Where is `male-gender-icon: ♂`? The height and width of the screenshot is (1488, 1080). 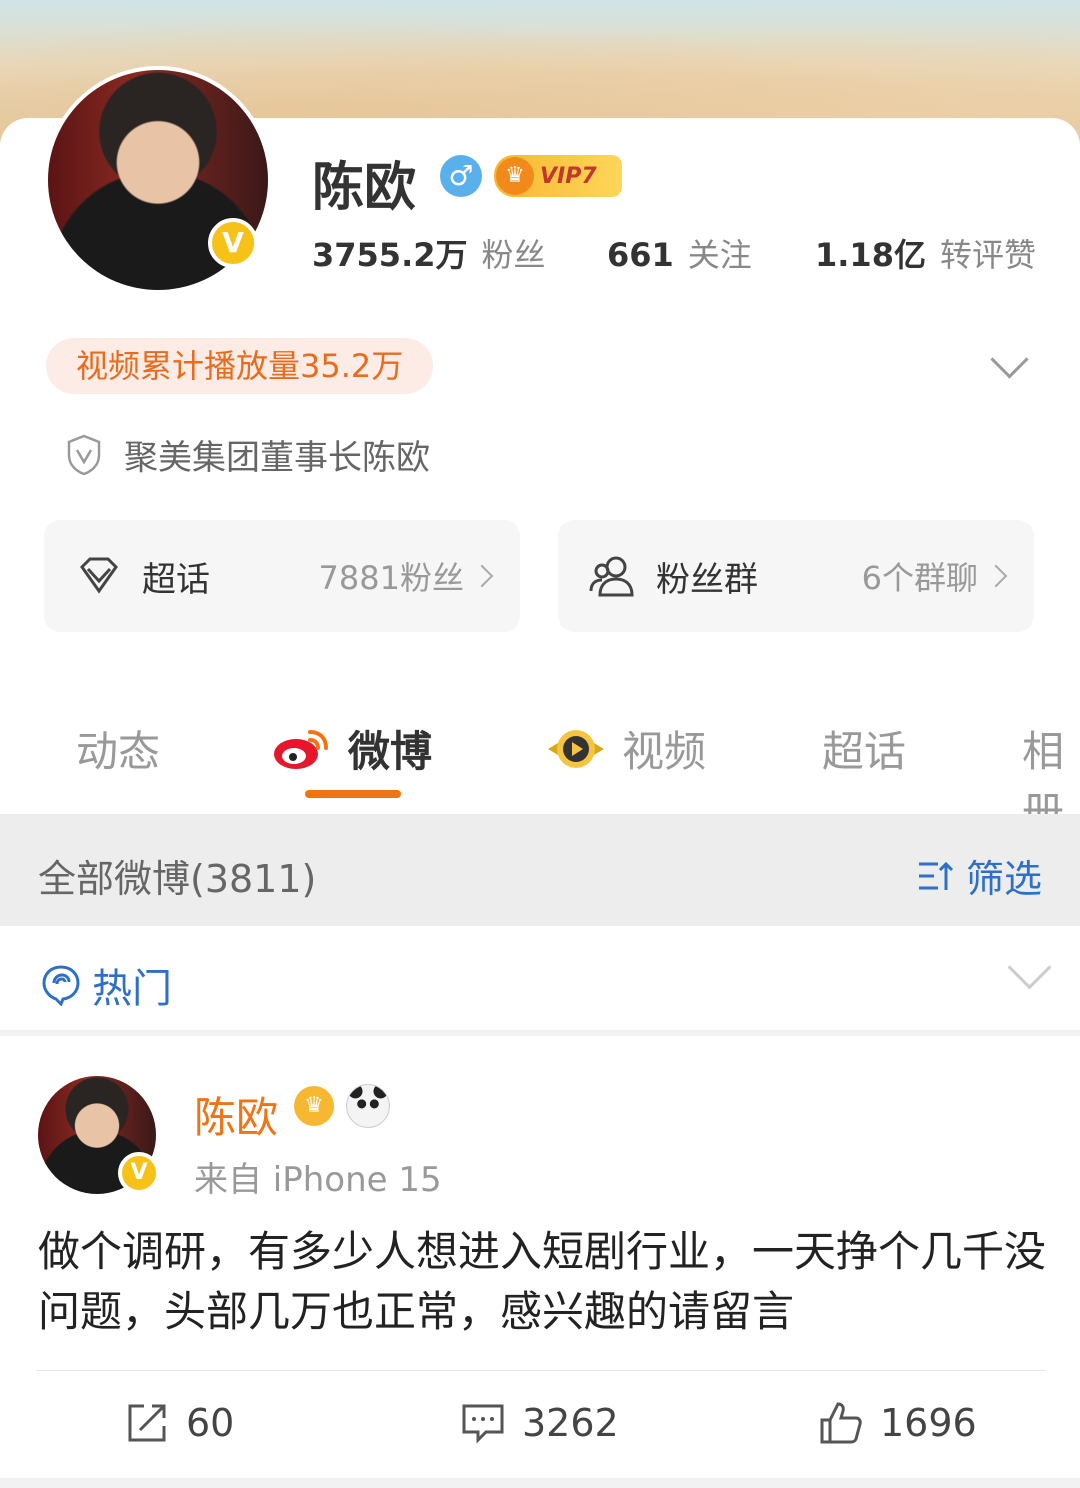 male-gender-icon: ♂ is located at coordinates (461, 176).